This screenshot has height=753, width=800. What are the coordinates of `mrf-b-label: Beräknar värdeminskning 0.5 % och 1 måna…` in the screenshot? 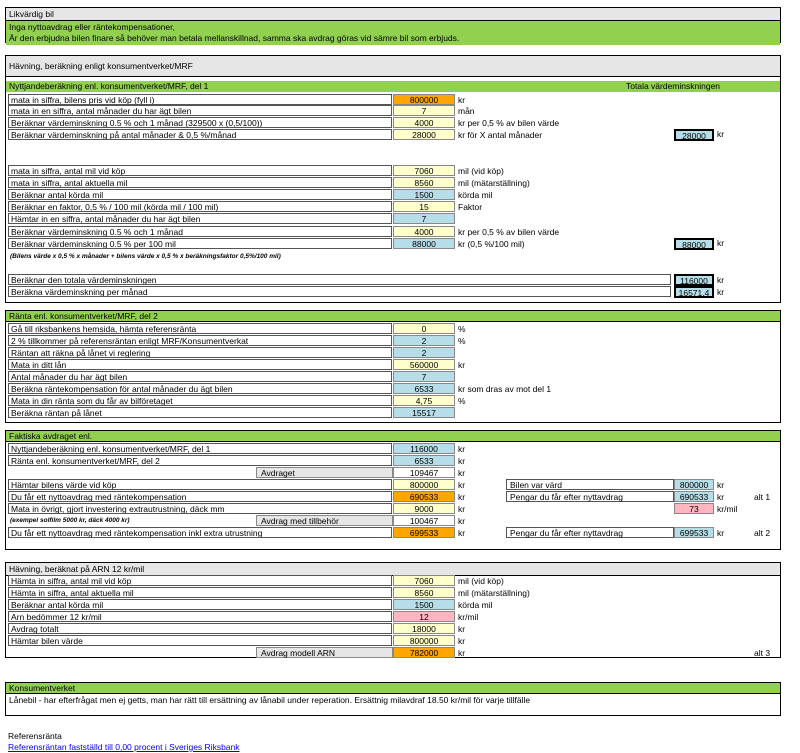 It's located at (200, 231).